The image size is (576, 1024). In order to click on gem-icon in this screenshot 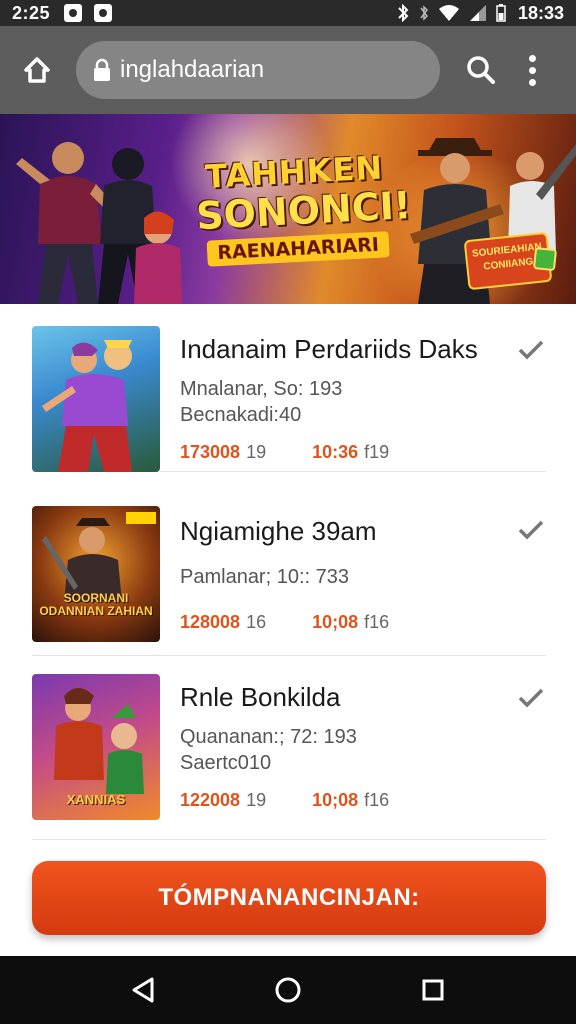, I will do `click(545, 259)`.